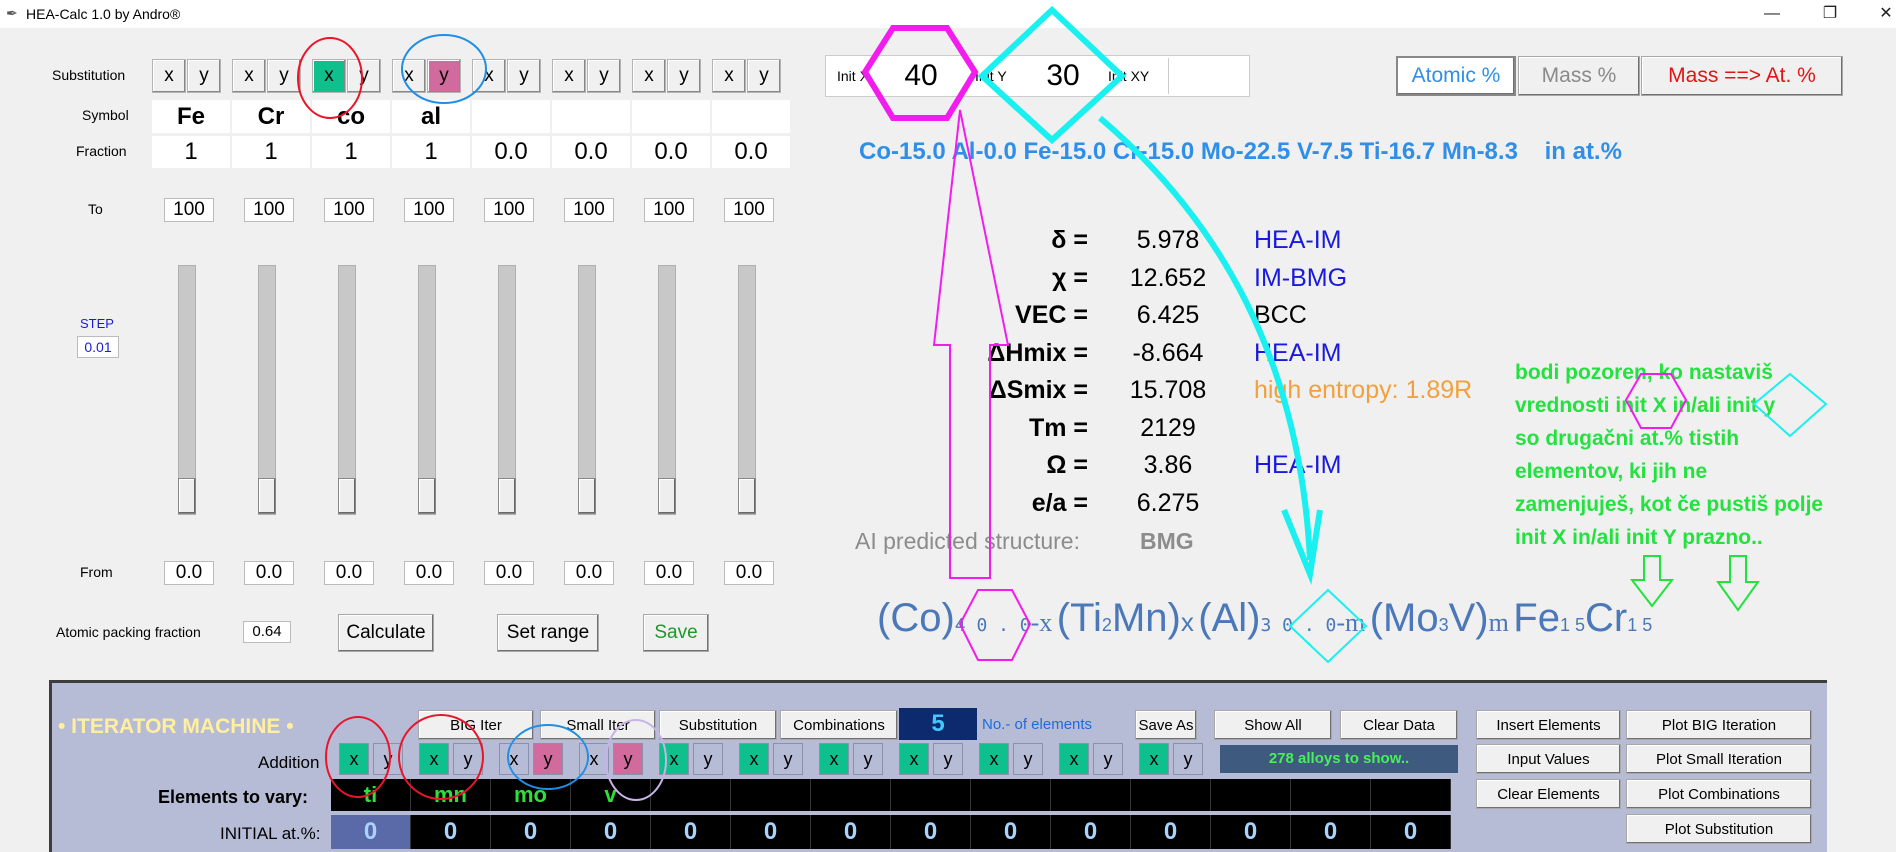 This screenshot has height=852, width=1896. Describe the element at coordinates (1063, 76) in the screenshot. I see `init-y-input: 30` at that location.